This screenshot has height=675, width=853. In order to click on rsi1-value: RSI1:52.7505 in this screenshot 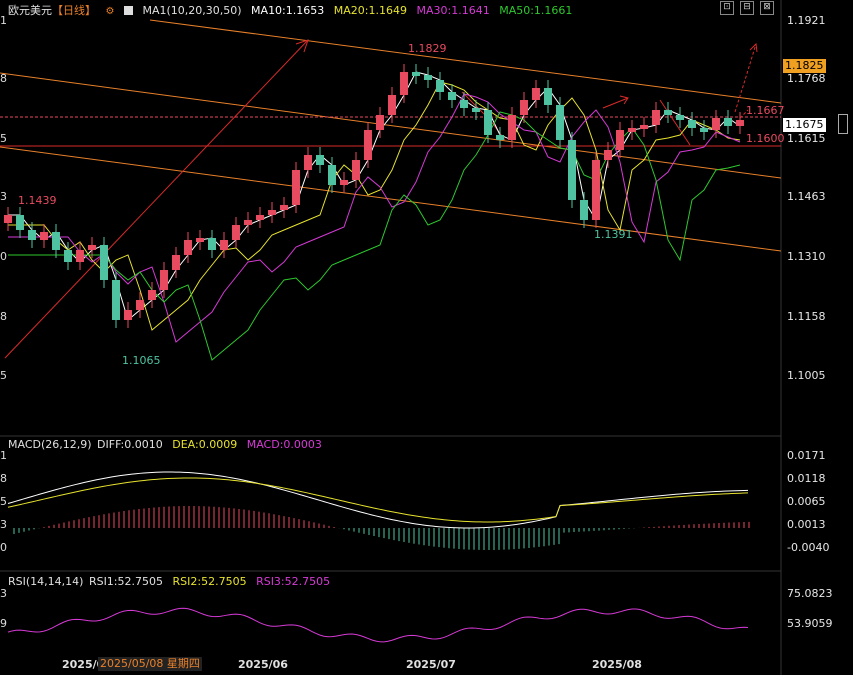, I will do `click(125, 581)`.